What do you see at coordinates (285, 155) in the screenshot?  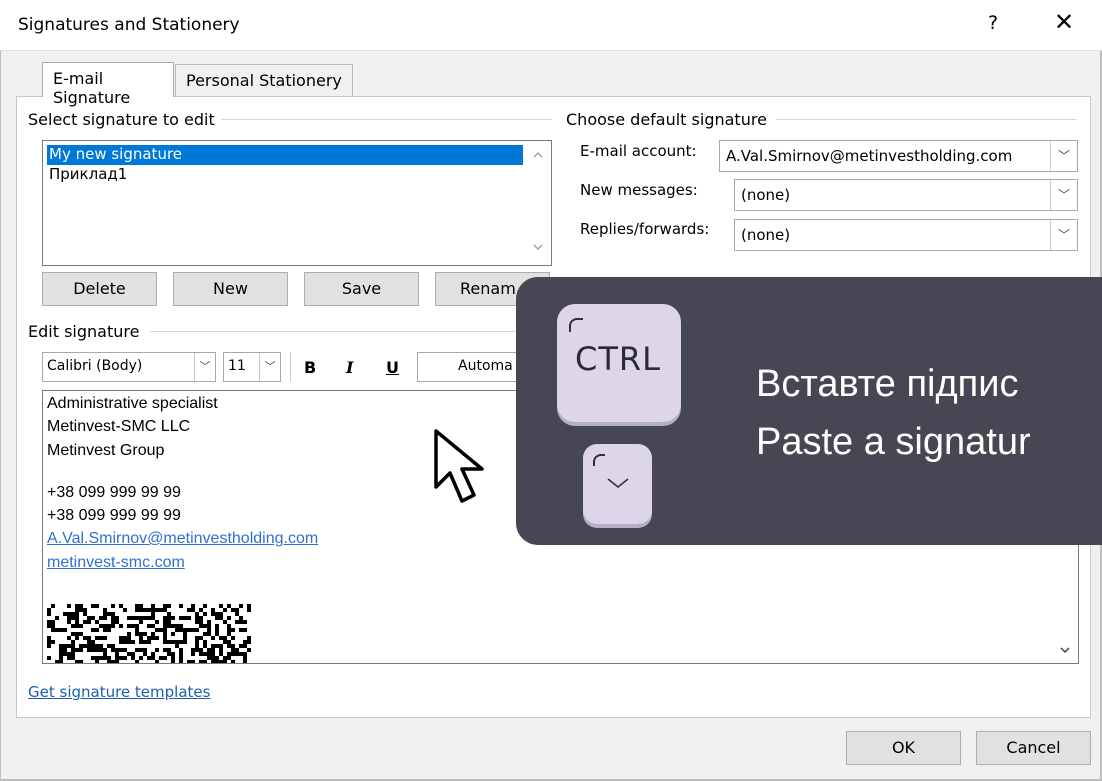 I see `signature-list-item-selected: My new signature` at bounding box center [285, 155].